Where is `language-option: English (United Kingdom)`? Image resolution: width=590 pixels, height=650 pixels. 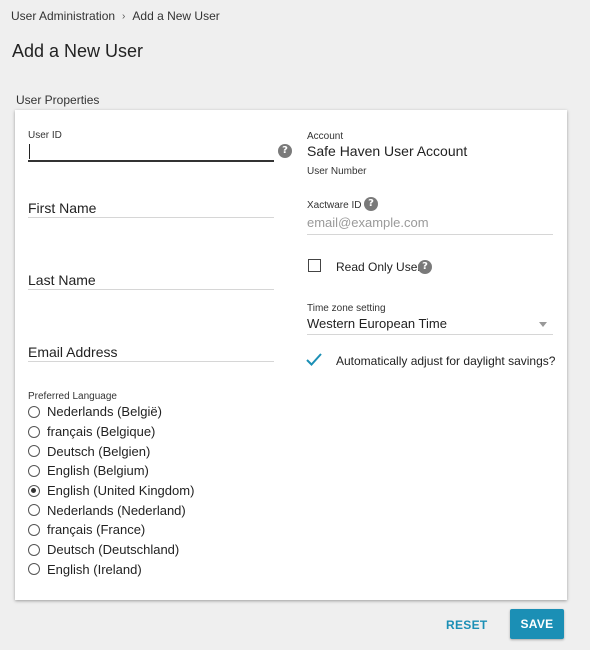 language-option: English (United Kingdom) is located at coordinates (111, 491).